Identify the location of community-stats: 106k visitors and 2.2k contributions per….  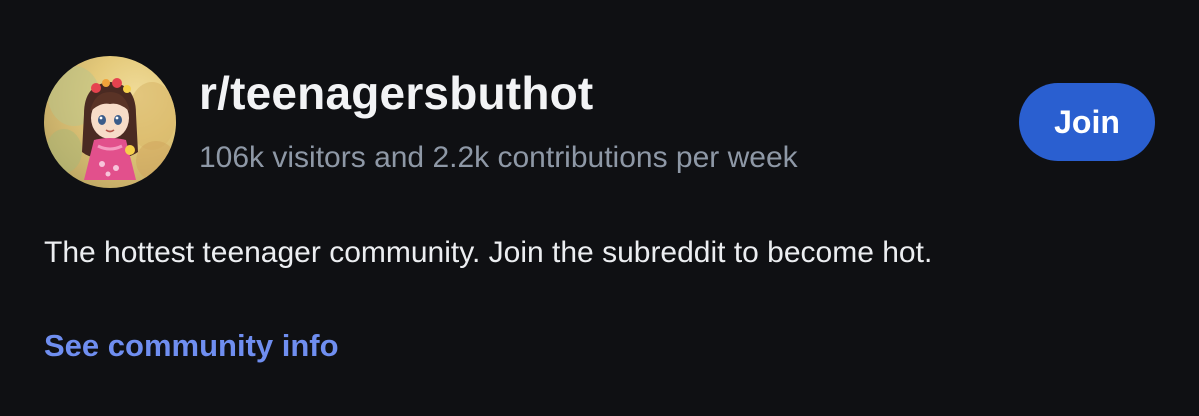
(498, 157).